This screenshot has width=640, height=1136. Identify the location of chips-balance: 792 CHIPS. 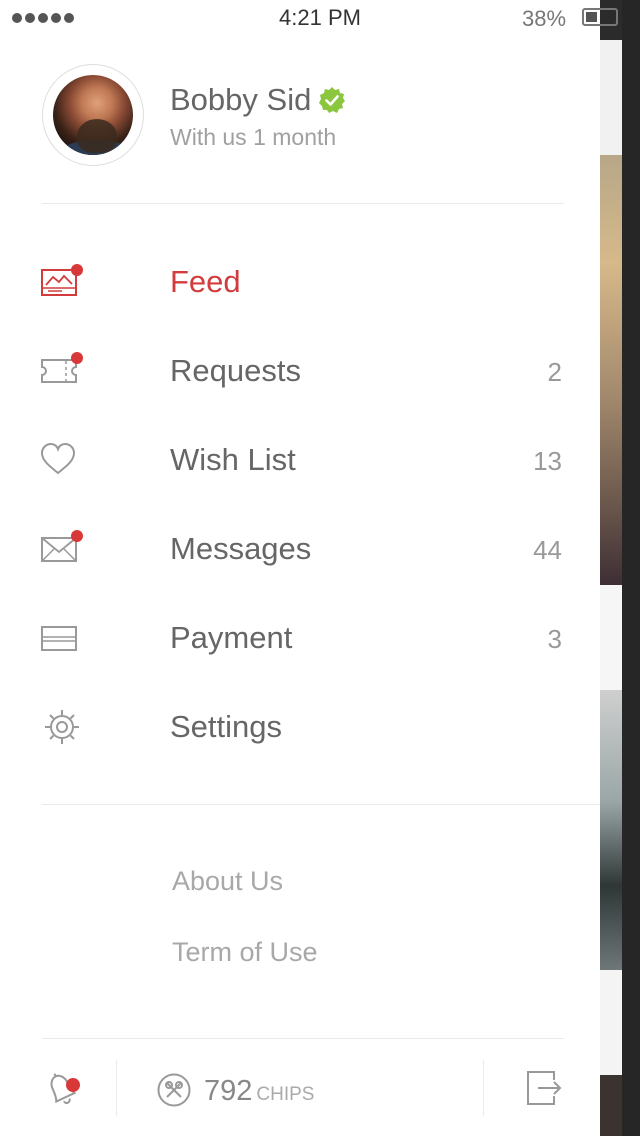
(259, 1091).